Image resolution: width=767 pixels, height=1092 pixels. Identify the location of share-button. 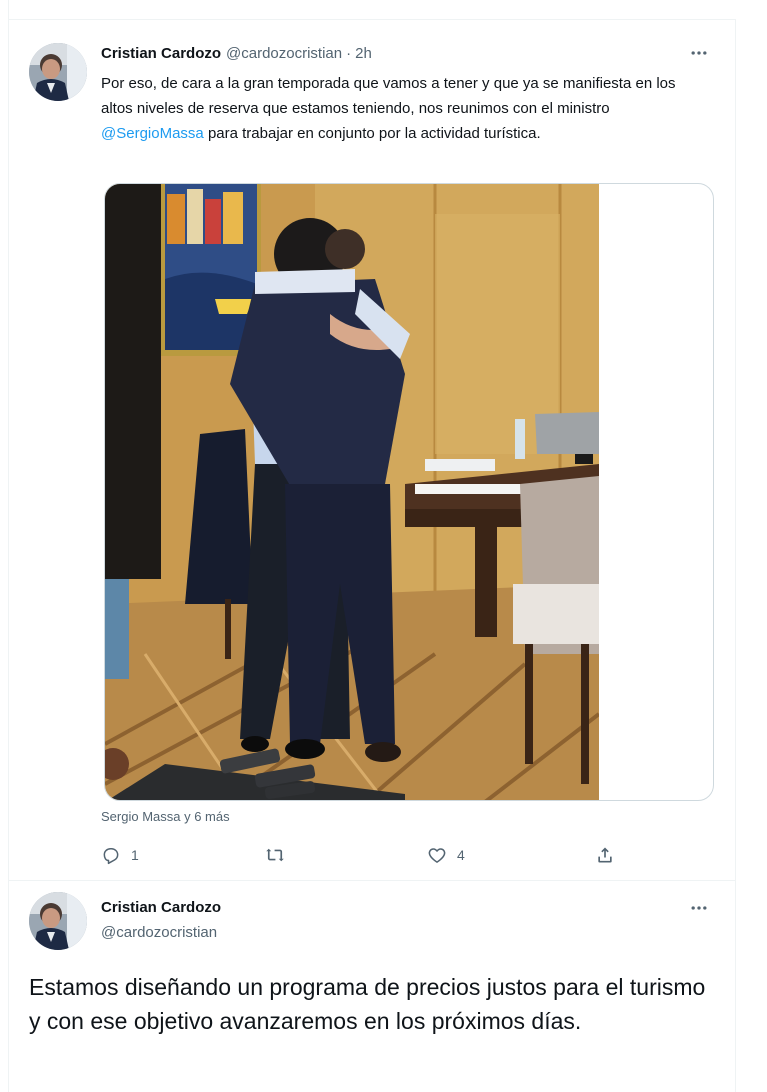
(605, 855).